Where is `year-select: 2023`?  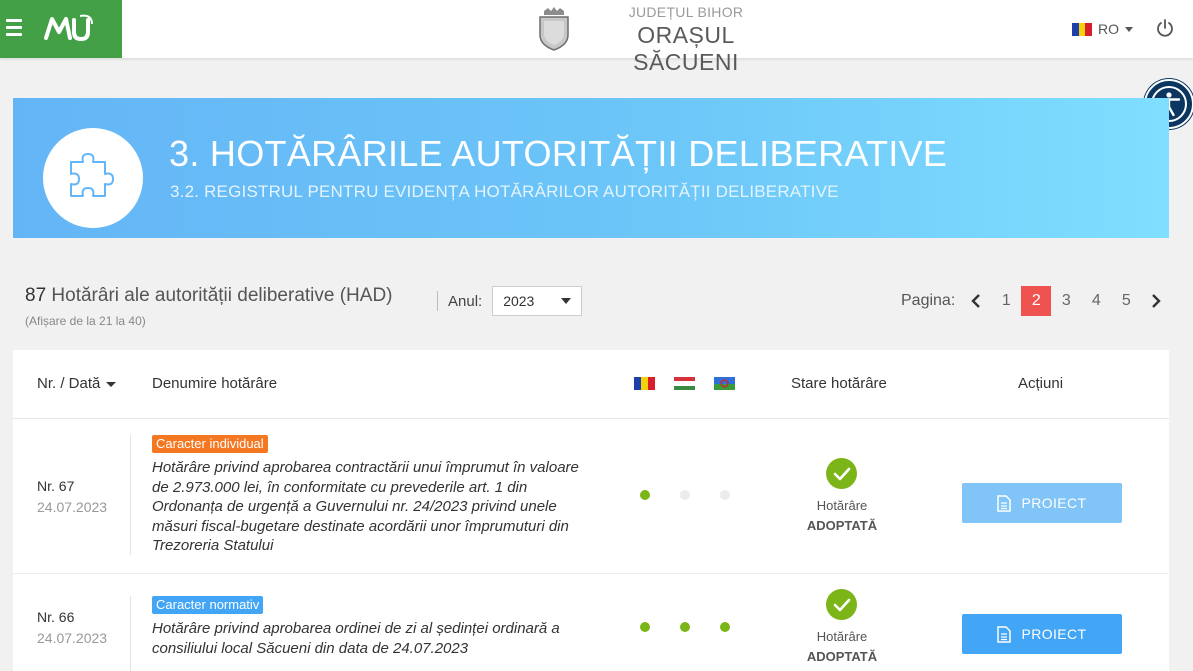
year-select: 2023 is located at coordinates (537, 301).